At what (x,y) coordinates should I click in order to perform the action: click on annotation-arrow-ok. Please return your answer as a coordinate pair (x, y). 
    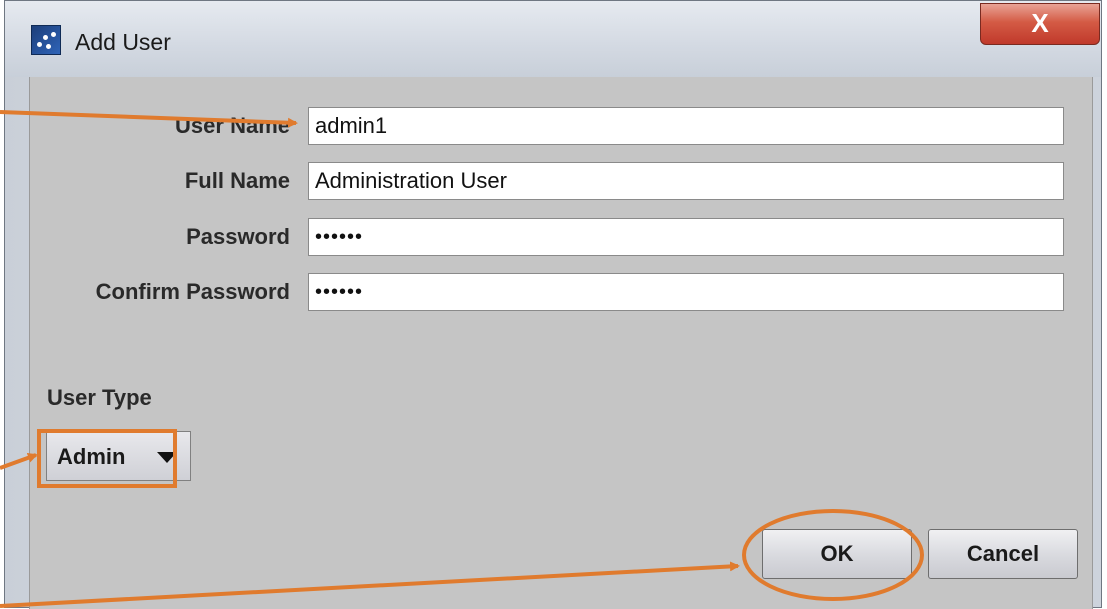
    Looking at the image, I should click on (370, 584).